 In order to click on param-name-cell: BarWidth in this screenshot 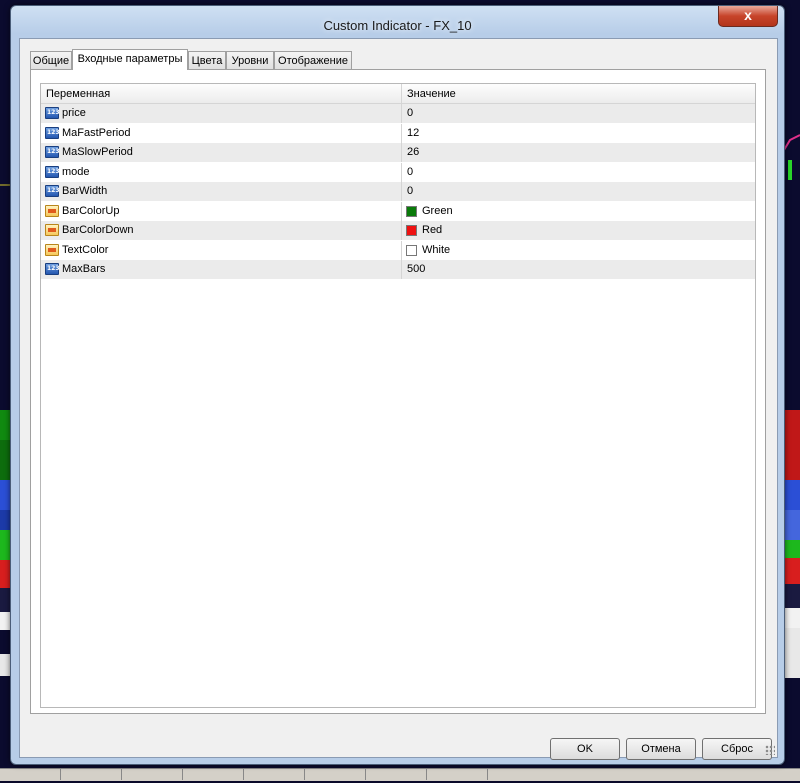, I will do `click(221, 191)`.